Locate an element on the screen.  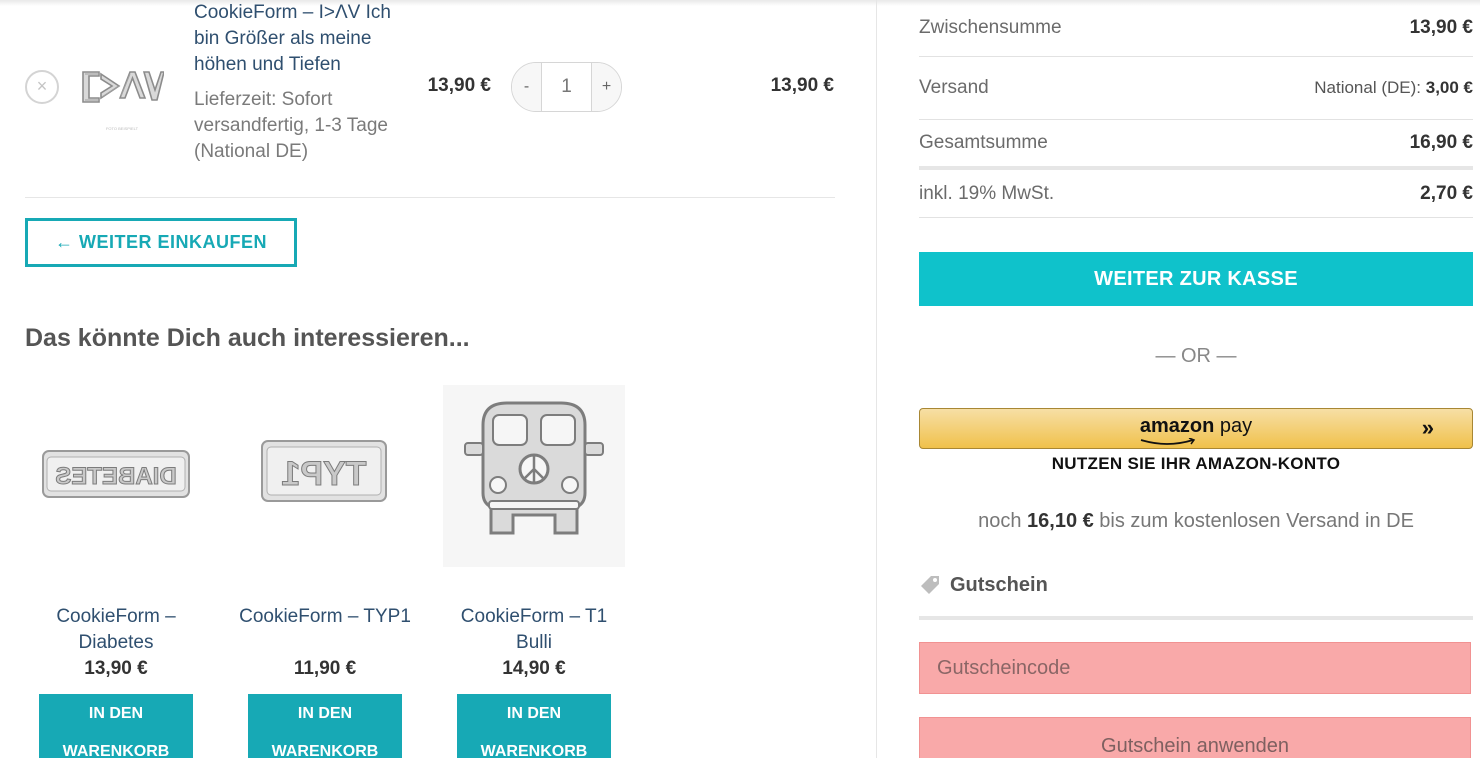
quantity-increase-button: + is located at coordinates (606, 87).